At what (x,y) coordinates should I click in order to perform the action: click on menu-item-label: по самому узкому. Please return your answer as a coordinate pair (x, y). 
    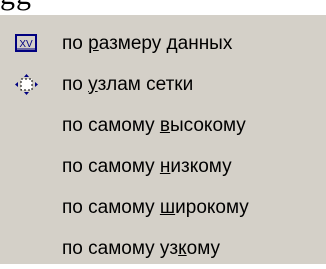
    Looking at the image, I should click on (141, 248).